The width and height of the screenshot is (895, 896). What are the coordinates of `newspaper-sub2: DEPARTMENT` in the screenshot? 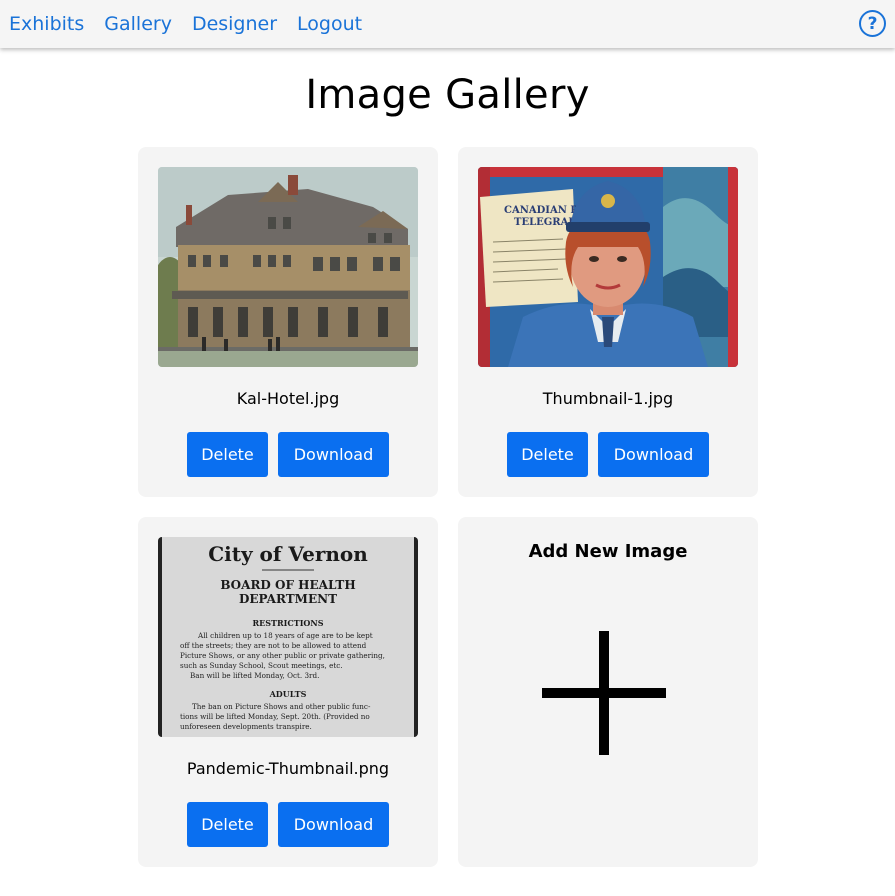 It's located at (288, 599).